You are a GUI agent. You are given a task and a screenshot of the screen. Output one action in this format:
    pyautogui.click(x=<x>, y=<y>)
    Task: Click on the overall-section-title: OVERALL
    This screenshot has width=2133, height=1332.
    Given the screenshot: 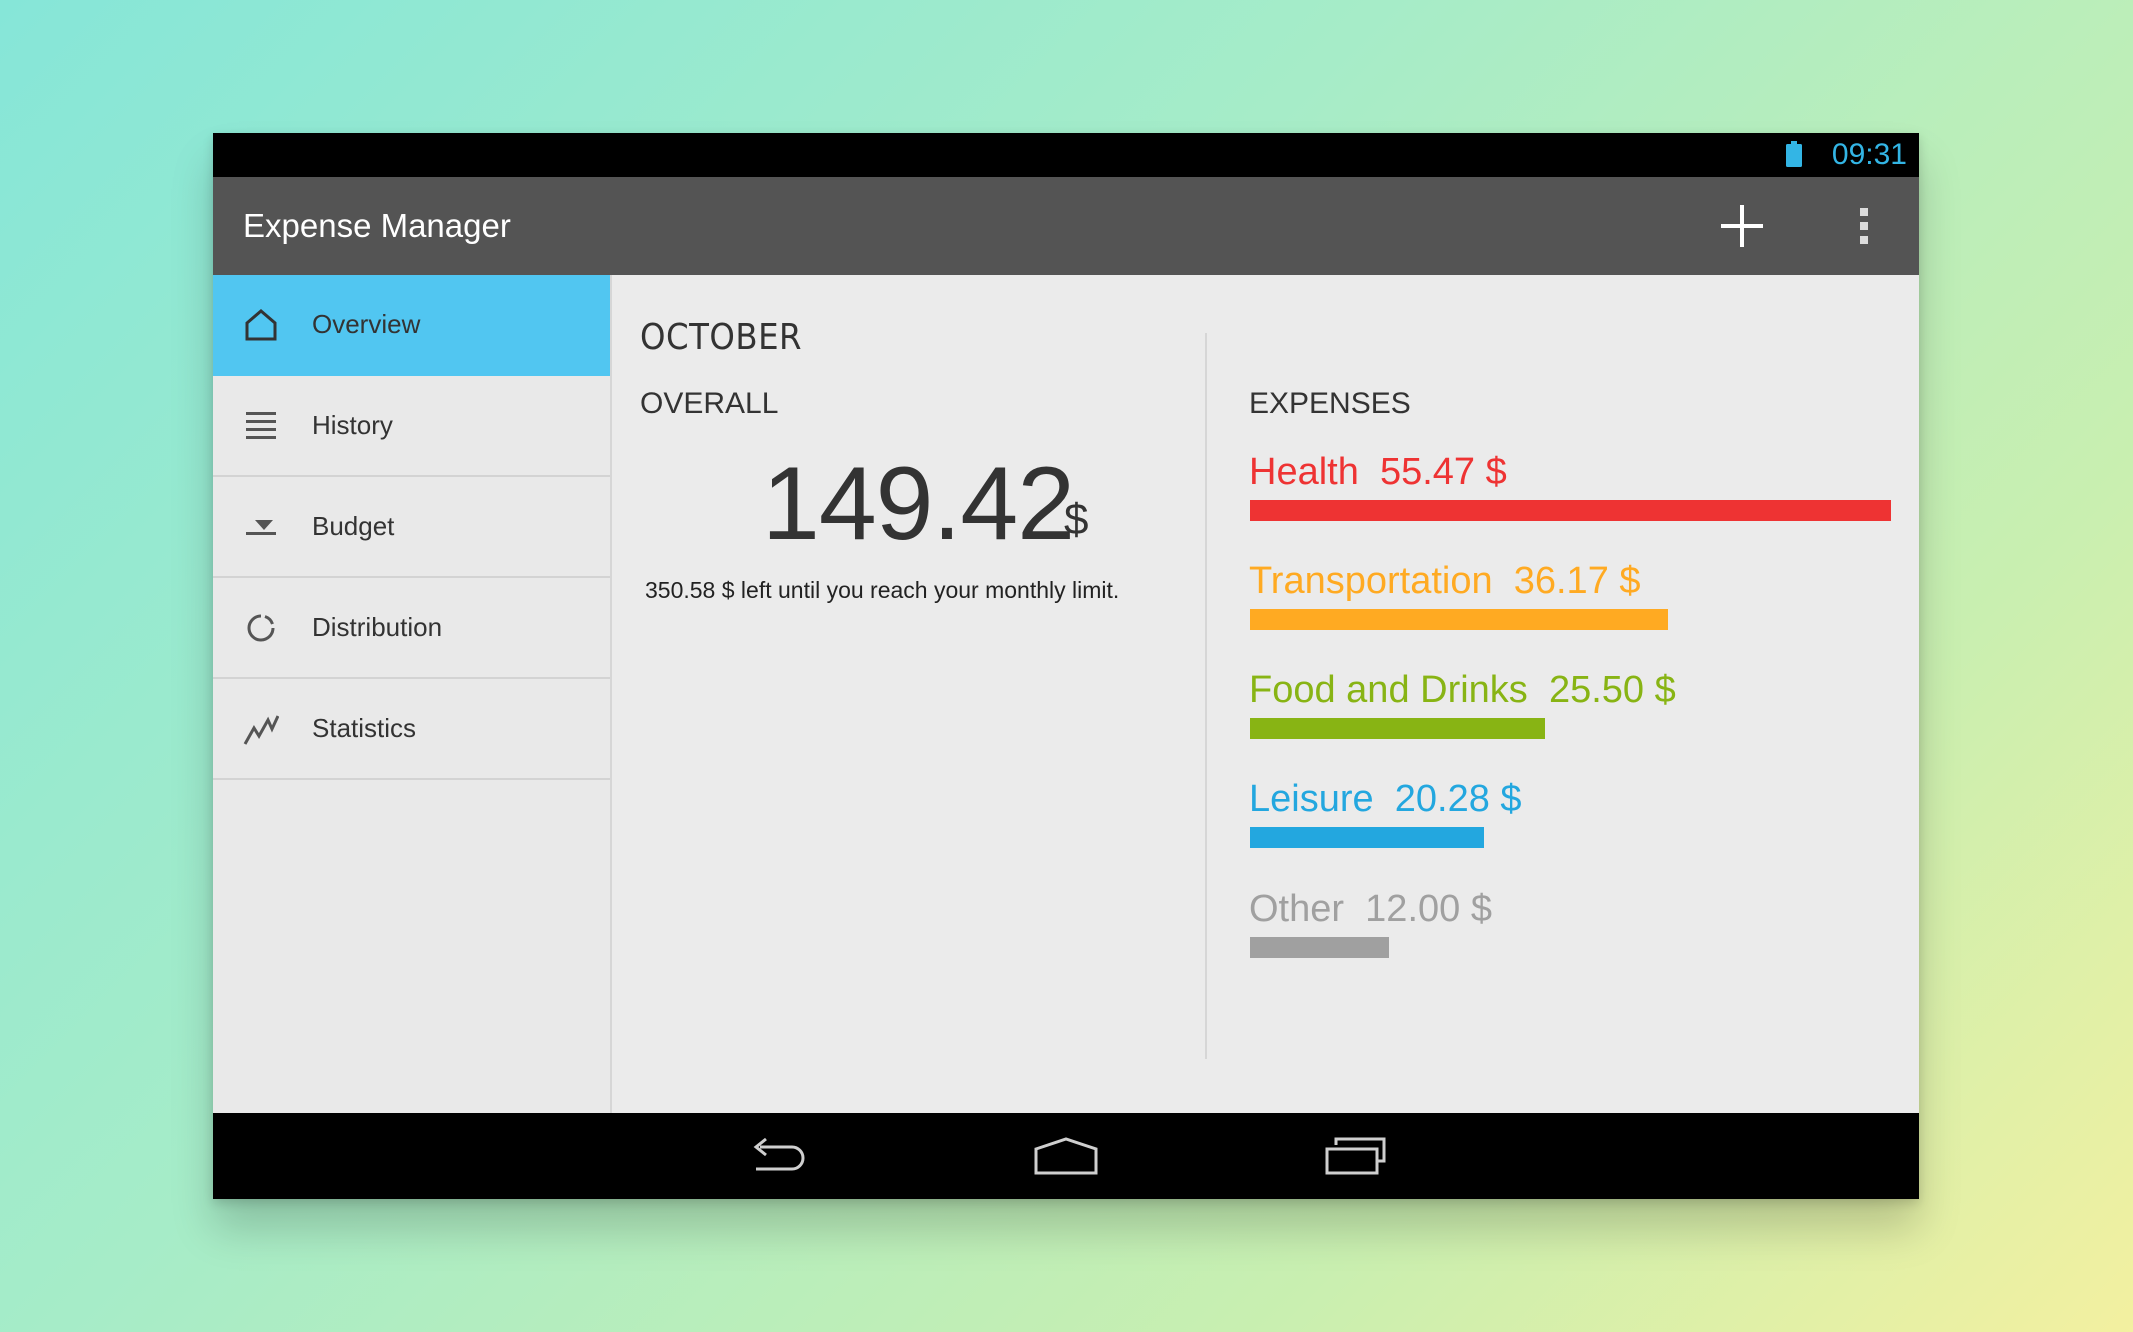 What is the action you would take?
    pyautogui.click(x=709, y=403)
    